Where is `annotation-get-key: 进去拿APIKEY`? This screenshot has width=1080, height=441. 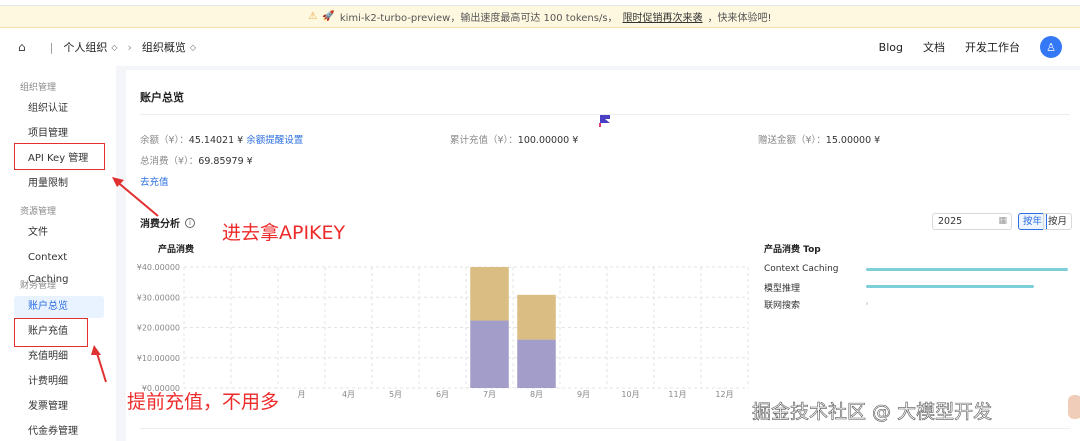
annotation-get-key: 进去拿APIKEY is located at coordinates (284, 233).